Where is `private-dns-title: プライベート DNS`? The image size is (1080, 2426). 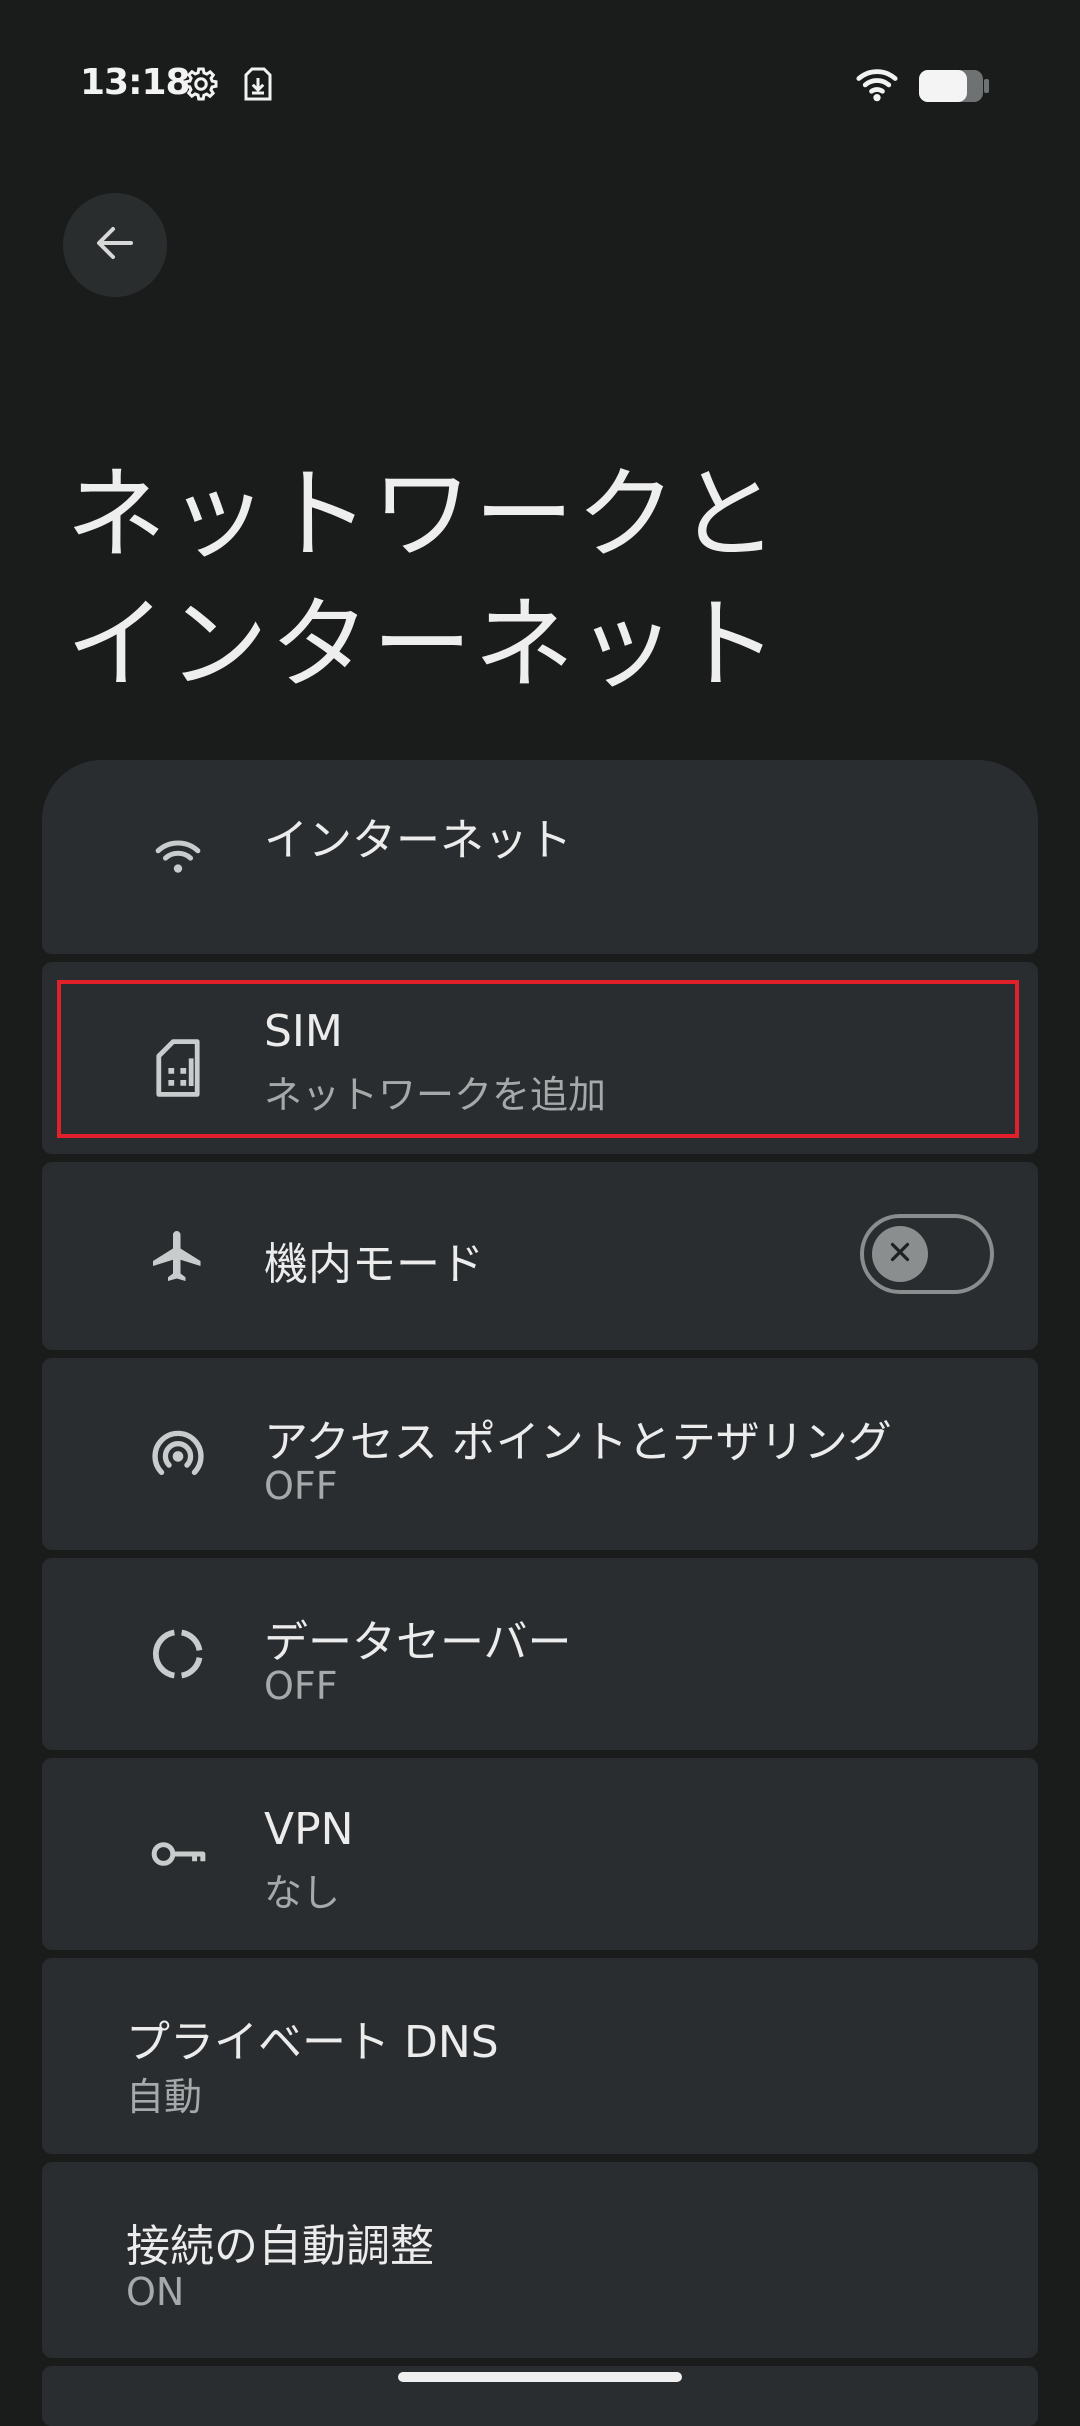
private-dns-title: プライベート DNS is located at coordinates (312, 2042).